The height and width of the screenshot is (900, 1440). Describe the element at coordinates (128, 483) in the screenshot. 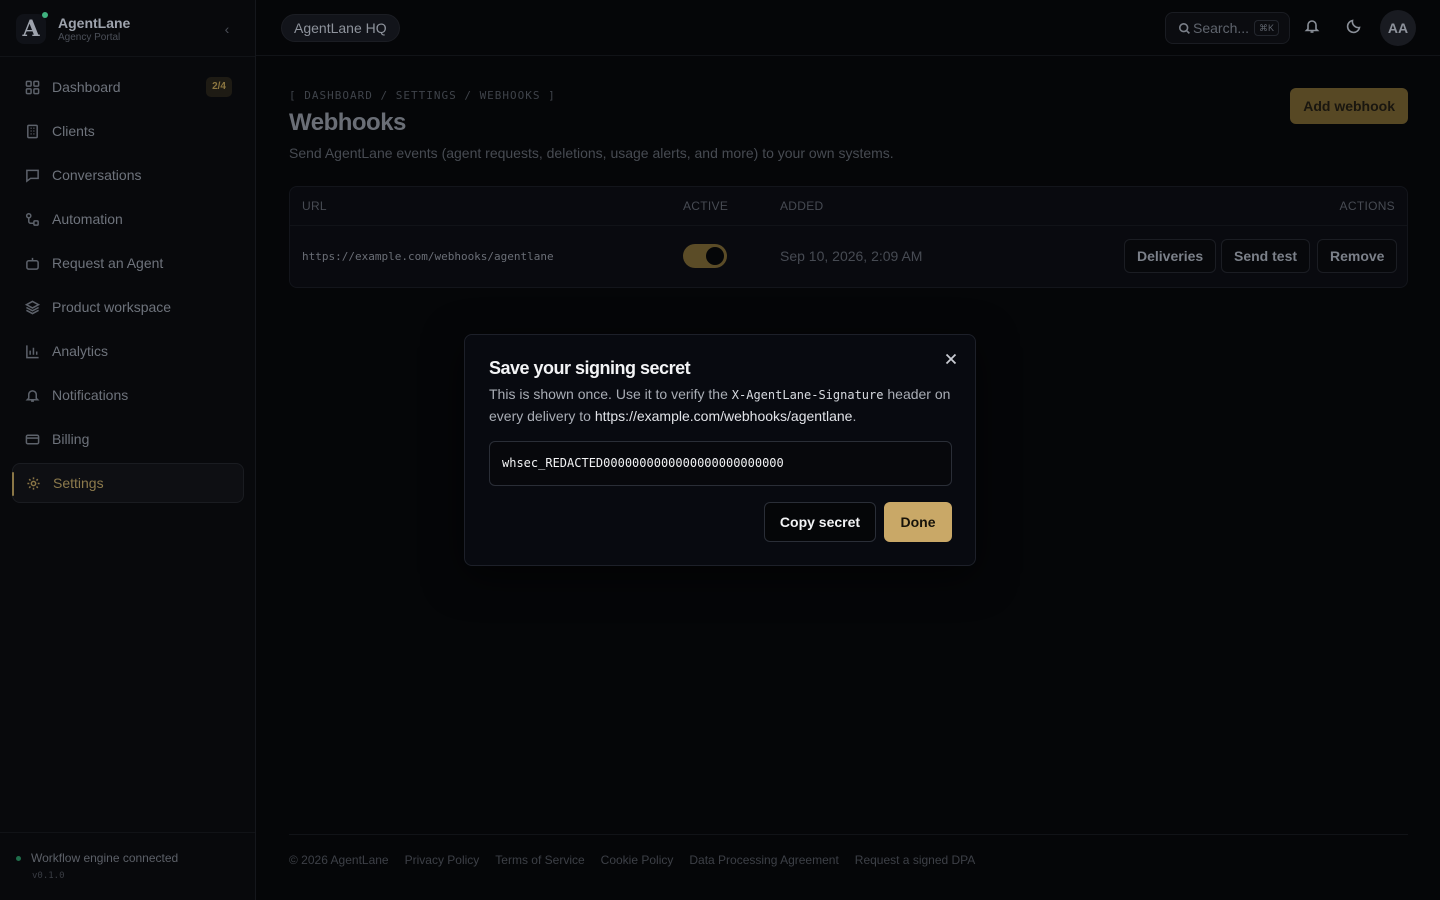

I see `sidebar-item-settings: Settings` at that location.